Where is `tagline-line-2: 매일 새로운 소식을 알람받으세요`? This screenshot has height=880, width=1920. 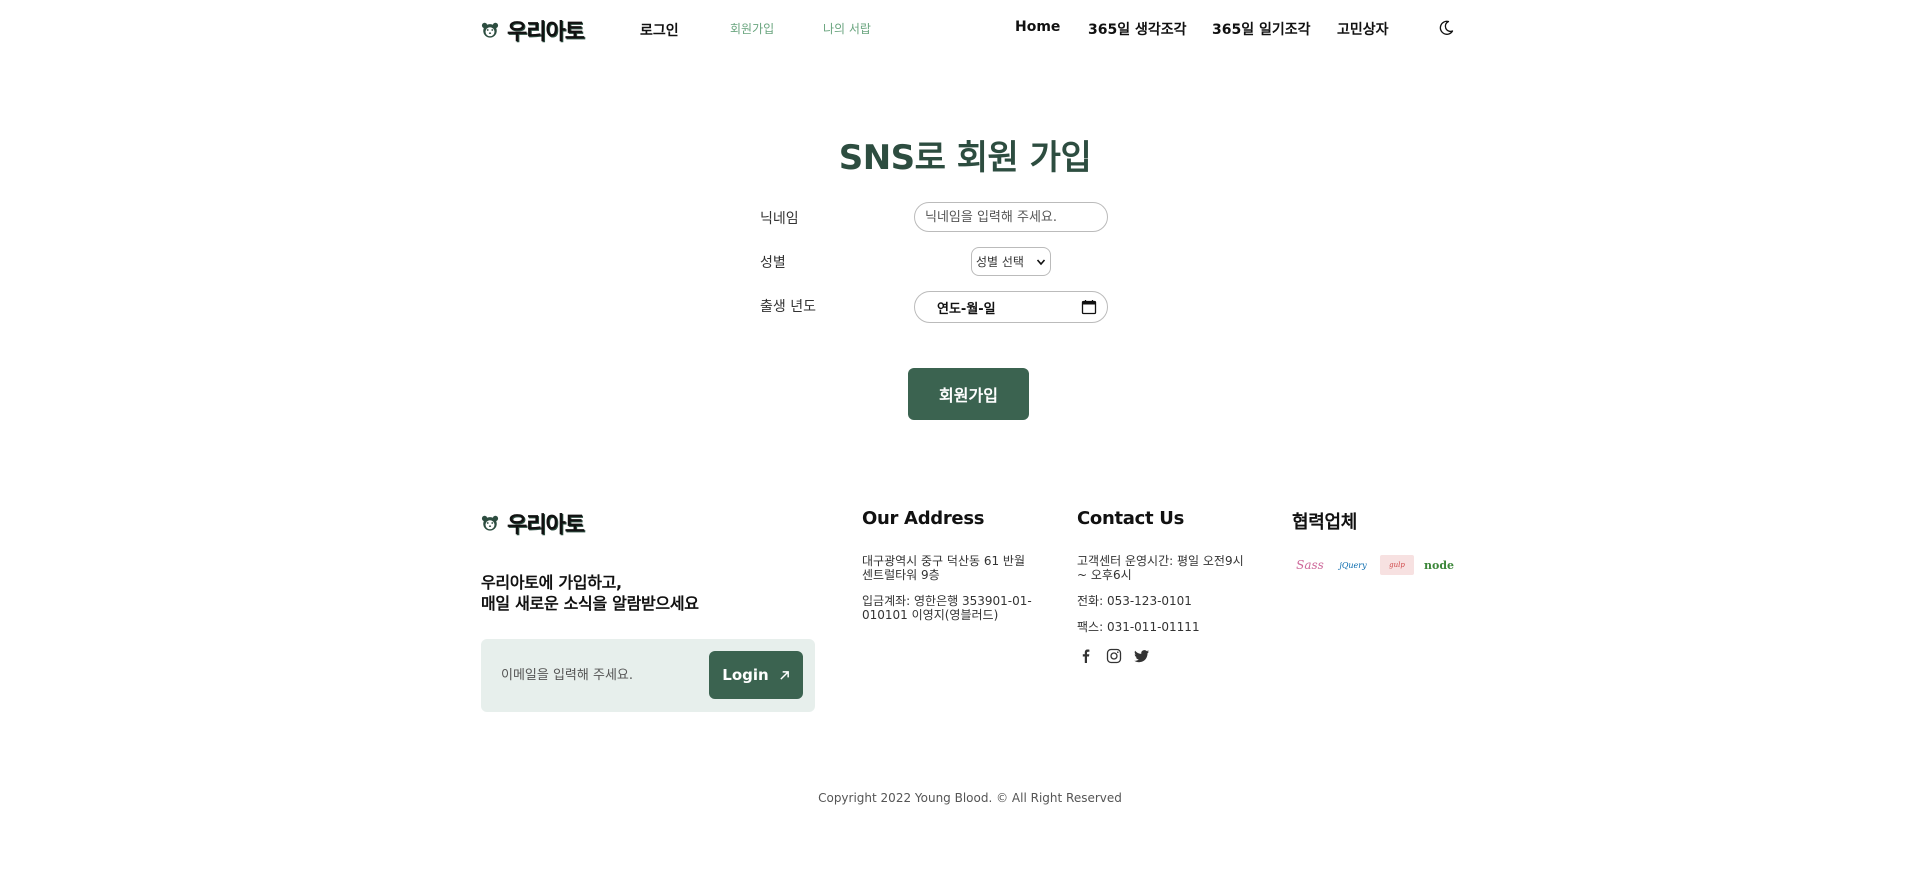
tagline-line-2: 매일 새로운 소식을 알람받으세요 is located at coordinates (590, 603).